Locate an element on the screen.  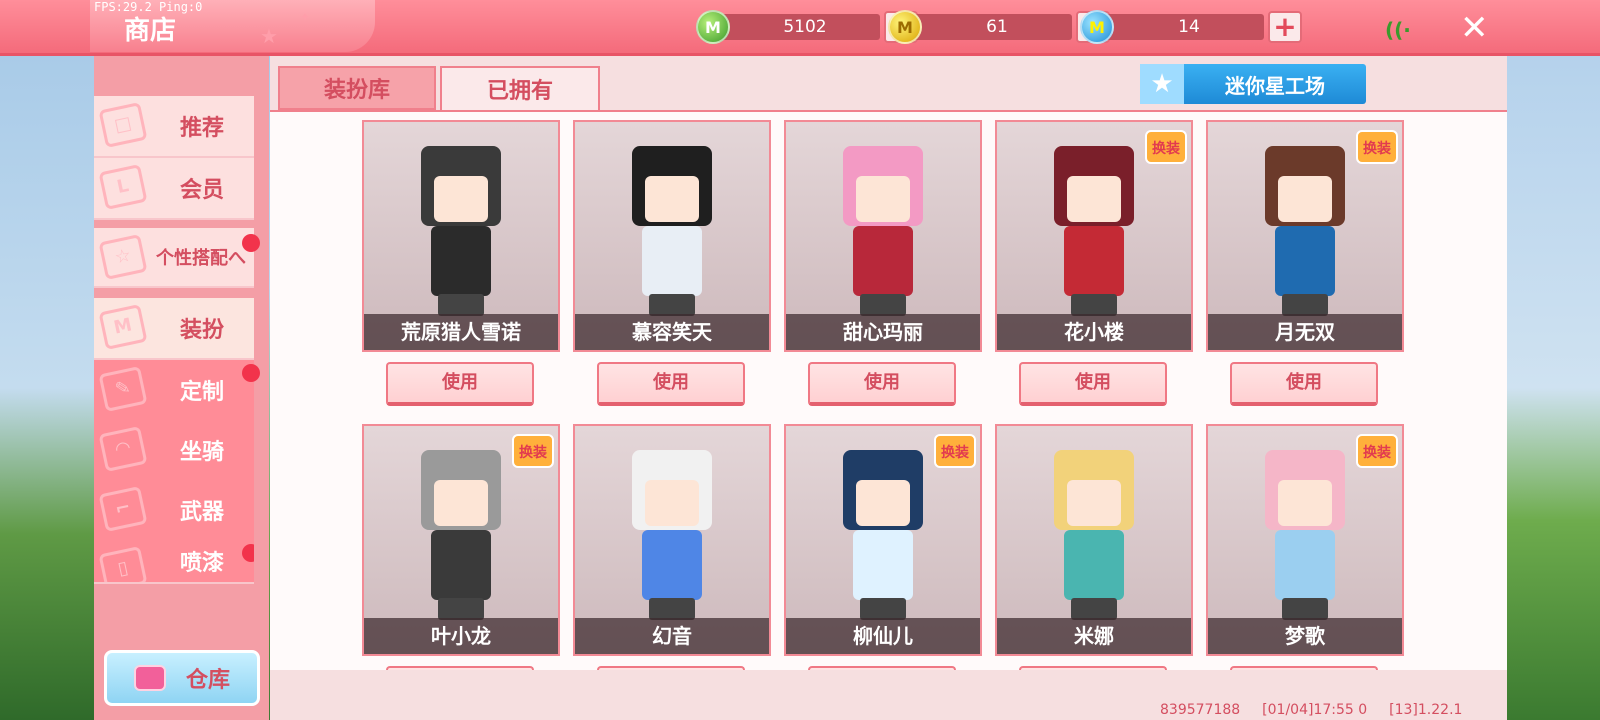
sidebar-item-member: L 会员 is located at coordinates (174, 189).